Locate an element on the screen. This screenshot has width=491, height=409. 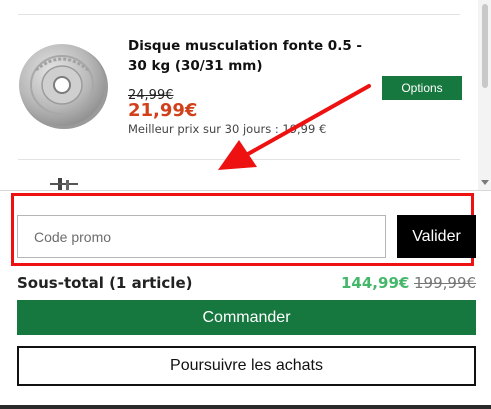
panel-divider is located at coordinates (245, 190).